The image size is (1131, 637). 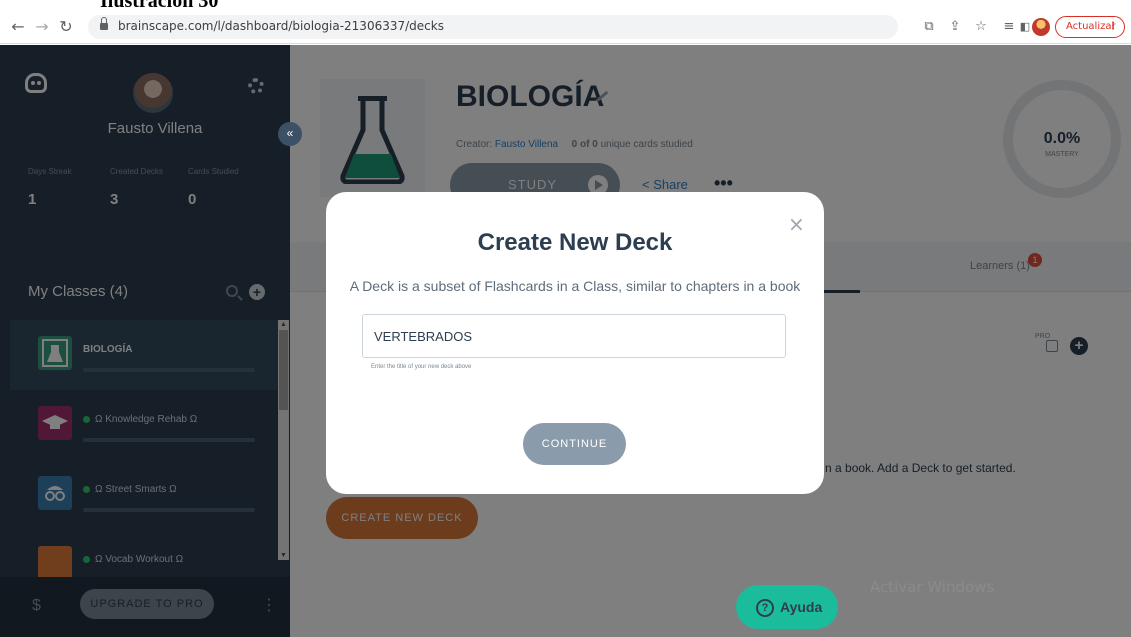 I want to click on reload-icon: ↻, so click(x=66, y=27).